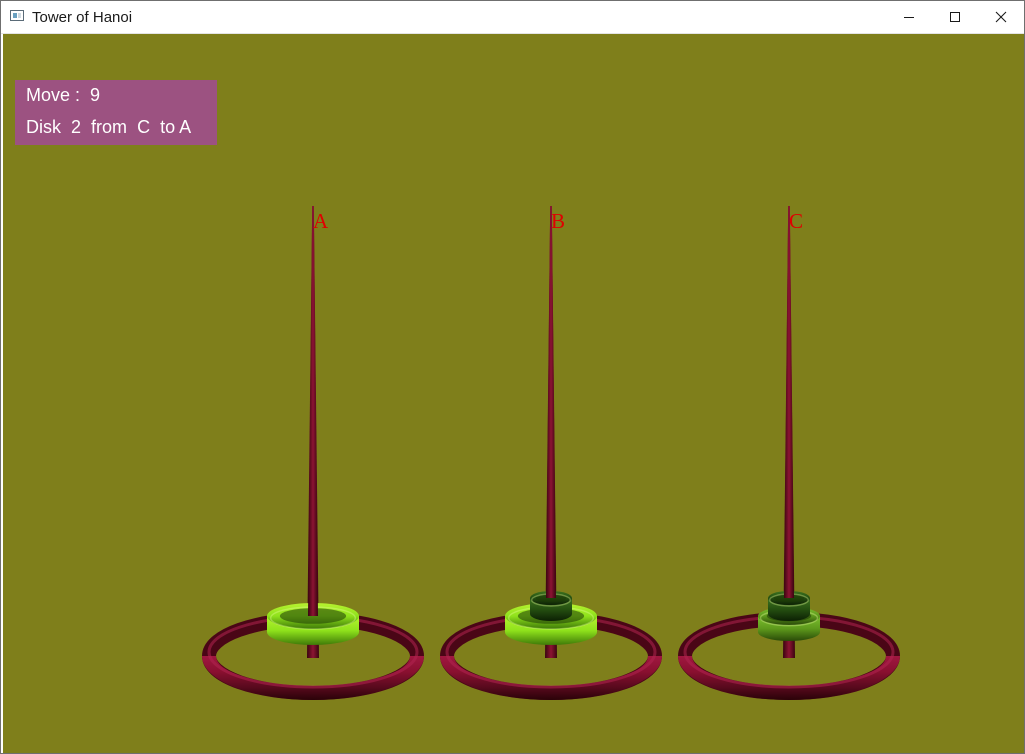  What do you see at coordinates (17, 15) in the screenshot?
I see `application-window-icon` at bounding box center [17, 15].